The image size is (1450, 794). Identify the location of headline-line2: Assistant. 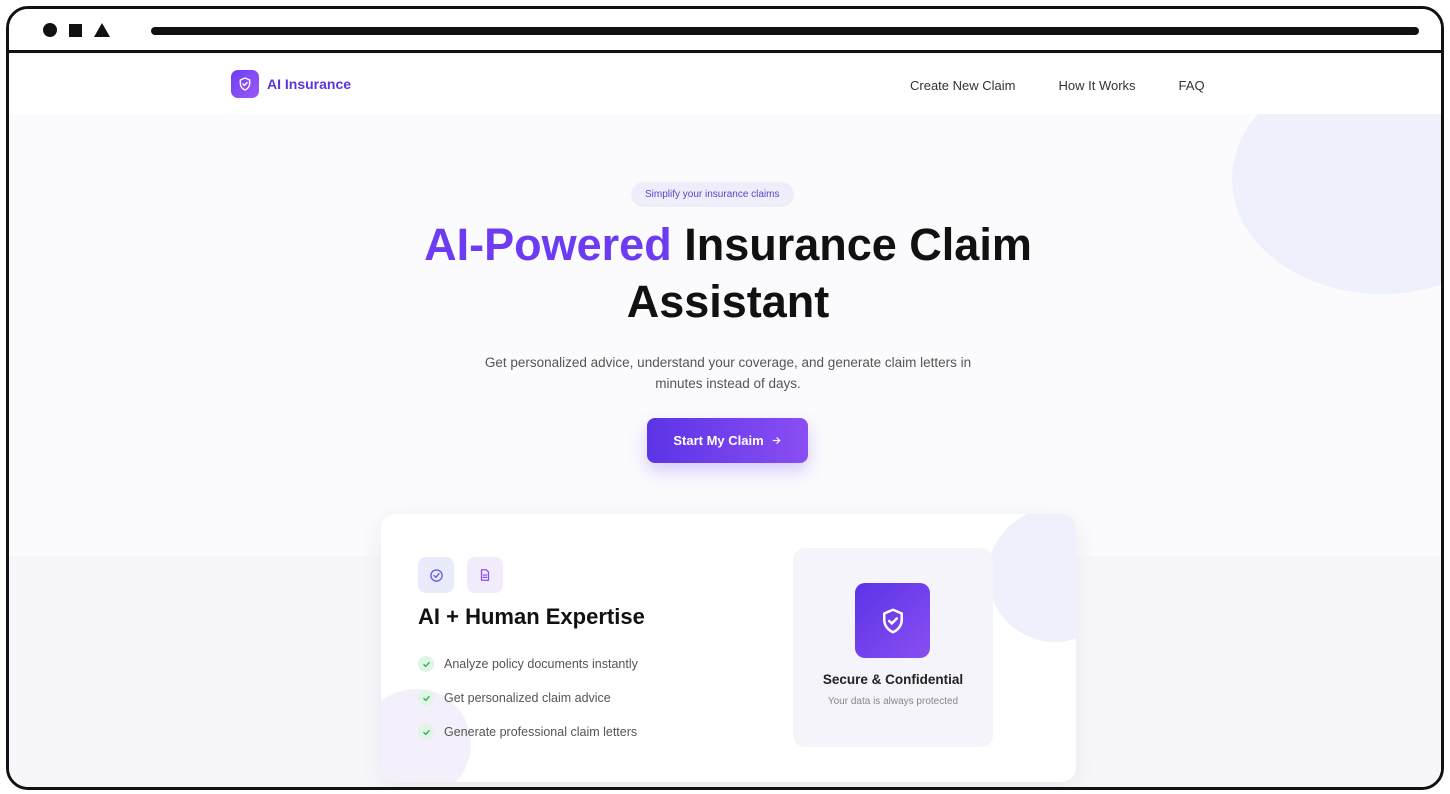
(728, 301).